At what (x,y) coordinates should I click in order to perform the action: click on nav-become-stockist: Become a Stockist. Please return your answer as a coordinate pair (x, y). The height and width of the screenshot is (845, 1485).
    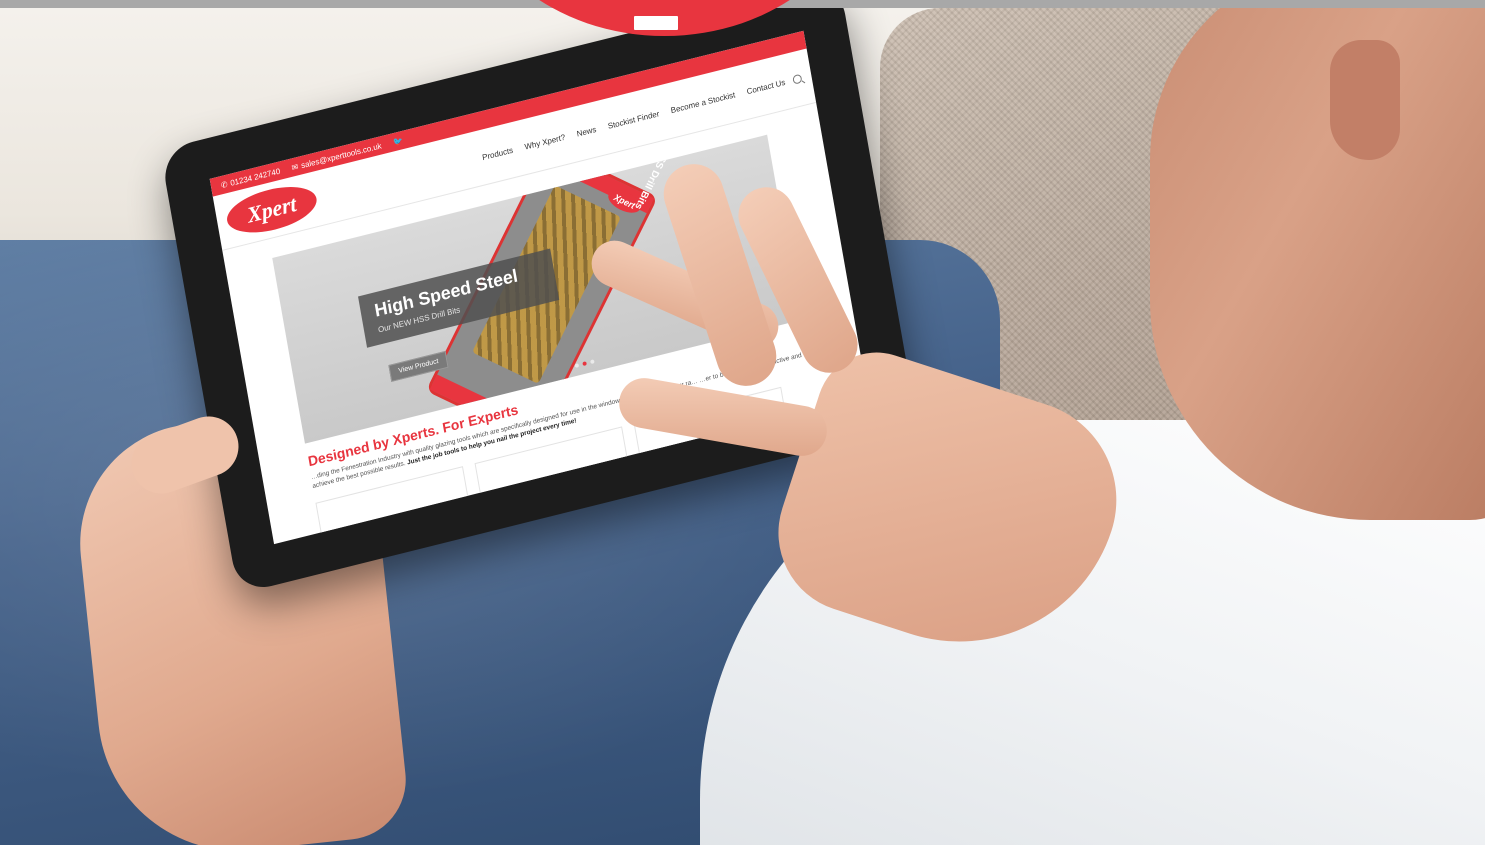
    Looking at the image, I should click on (703, 102).